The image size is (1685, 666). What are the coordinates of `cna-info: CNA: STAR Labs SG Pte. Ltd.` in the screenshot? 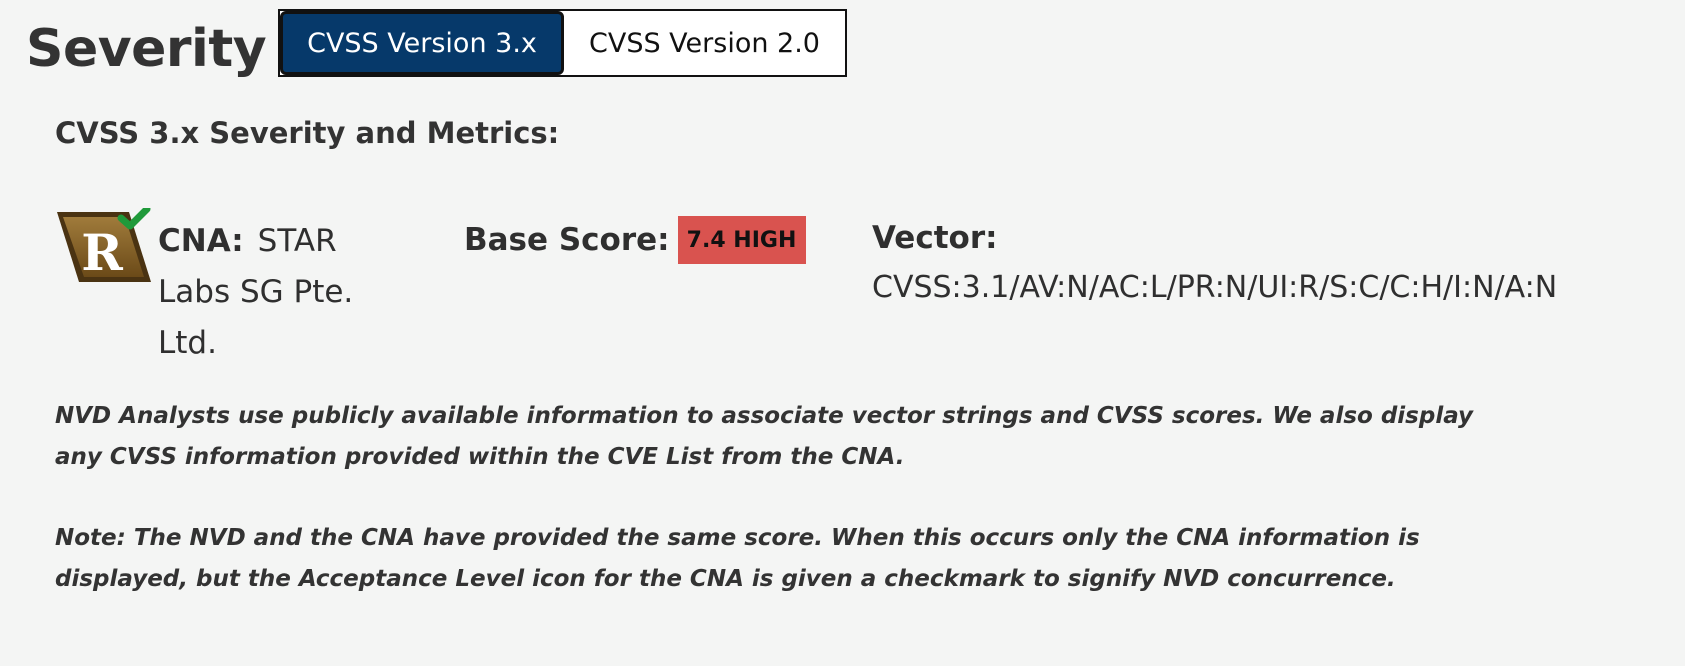 It's located at (288, 292).